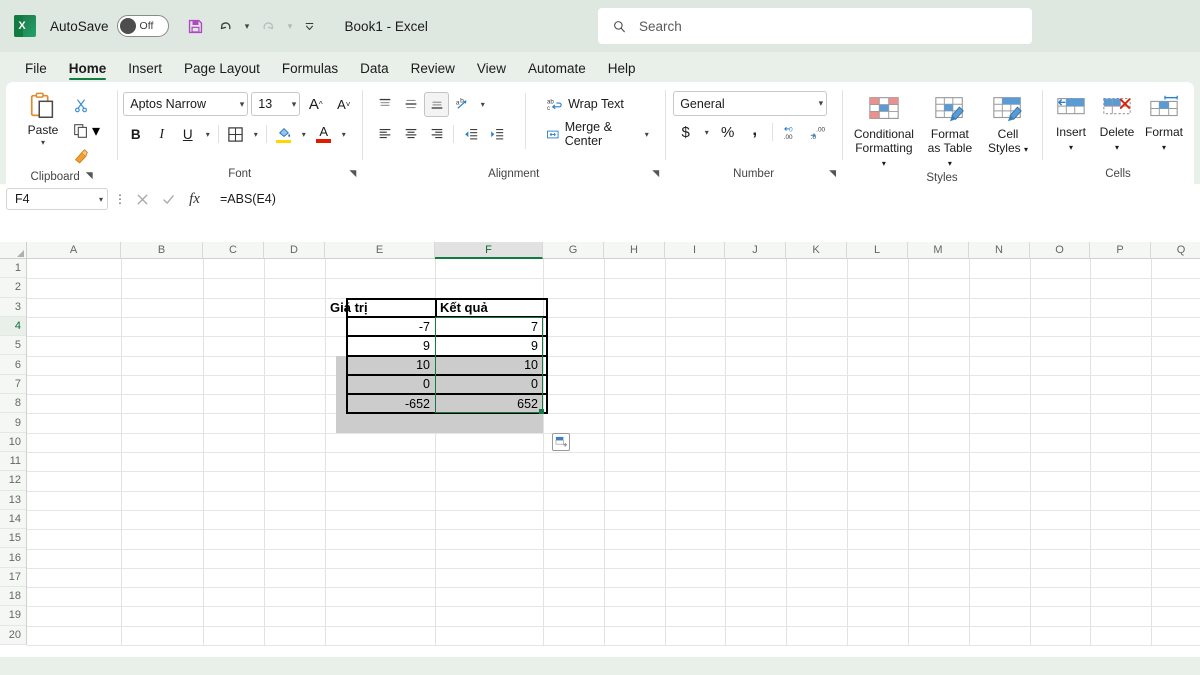 The width and height of the screenshot is (1200, 675). Describe the element at coordinates (142, 26) in the screenshot. I see `autosave-toggle: Off` at that location.